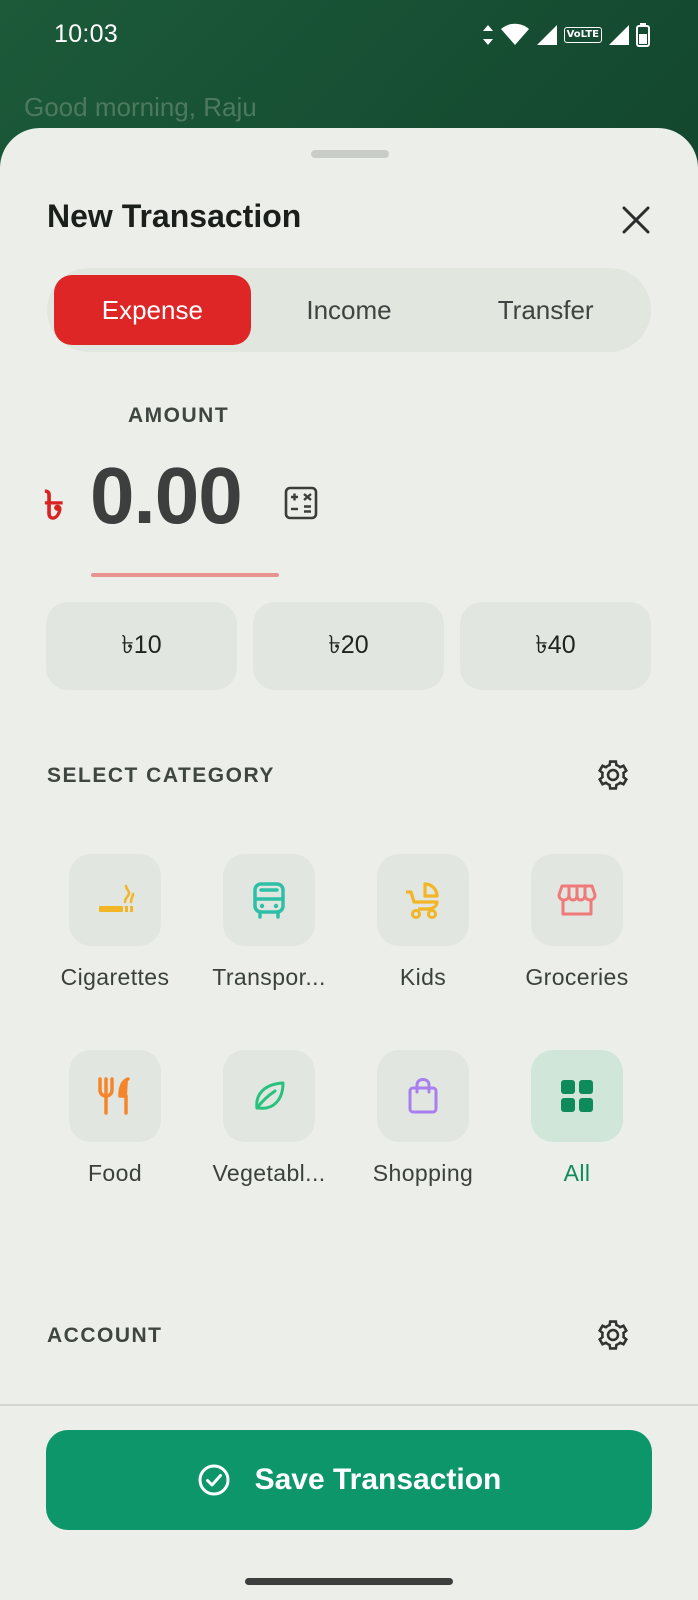 The width and height of the screenshot is (698, 1600). What do you see at coordinates (180, 496) in the screenshot?
I see `amount-input: 0.00` at bounding box center [180, 496].